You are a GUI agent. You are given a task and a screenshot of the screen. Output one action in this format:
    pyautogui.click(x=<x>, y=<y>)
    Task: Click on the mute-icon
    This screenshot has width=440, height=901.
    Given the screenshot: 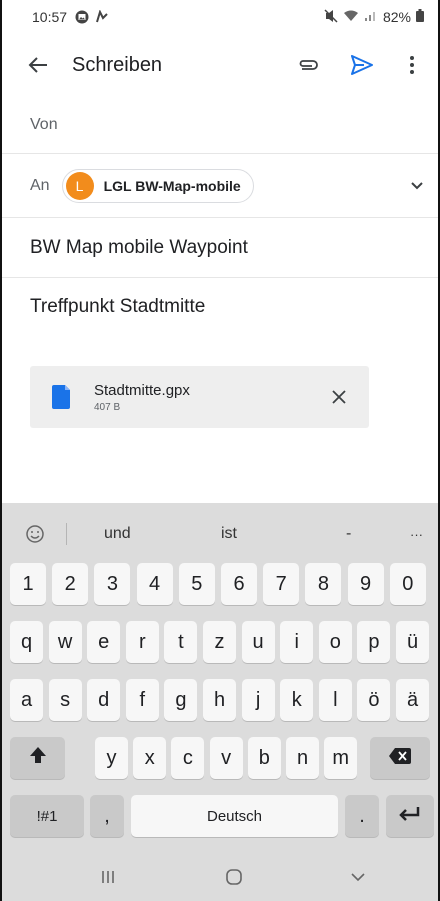 What is the action you would take?
    pyautogui.click(x=331, y=17)
    